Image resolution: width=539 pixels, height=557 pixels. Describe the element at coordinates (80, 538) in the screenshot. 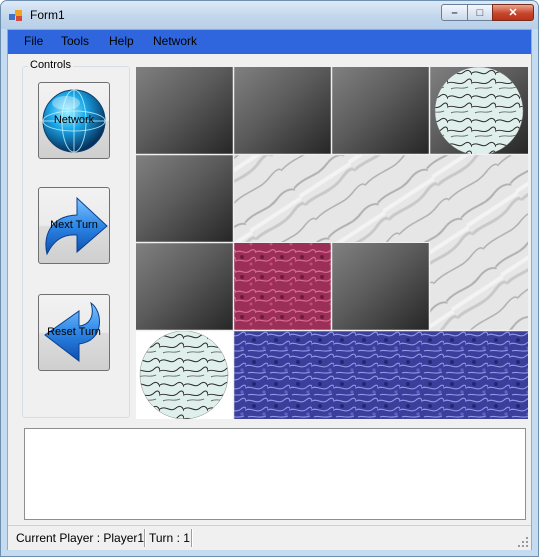

I see `status-current-player: Current Player : Player1` at that location.